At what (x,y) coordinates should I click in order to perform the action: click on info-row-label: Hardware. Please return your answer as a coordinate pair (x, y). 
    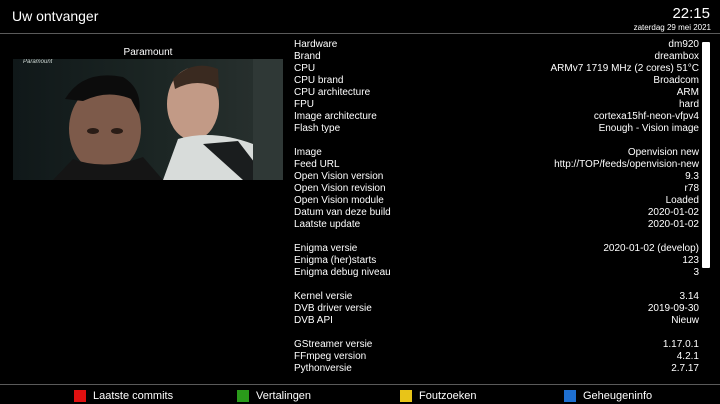
    Looking at the image, I should click on (316, 44).